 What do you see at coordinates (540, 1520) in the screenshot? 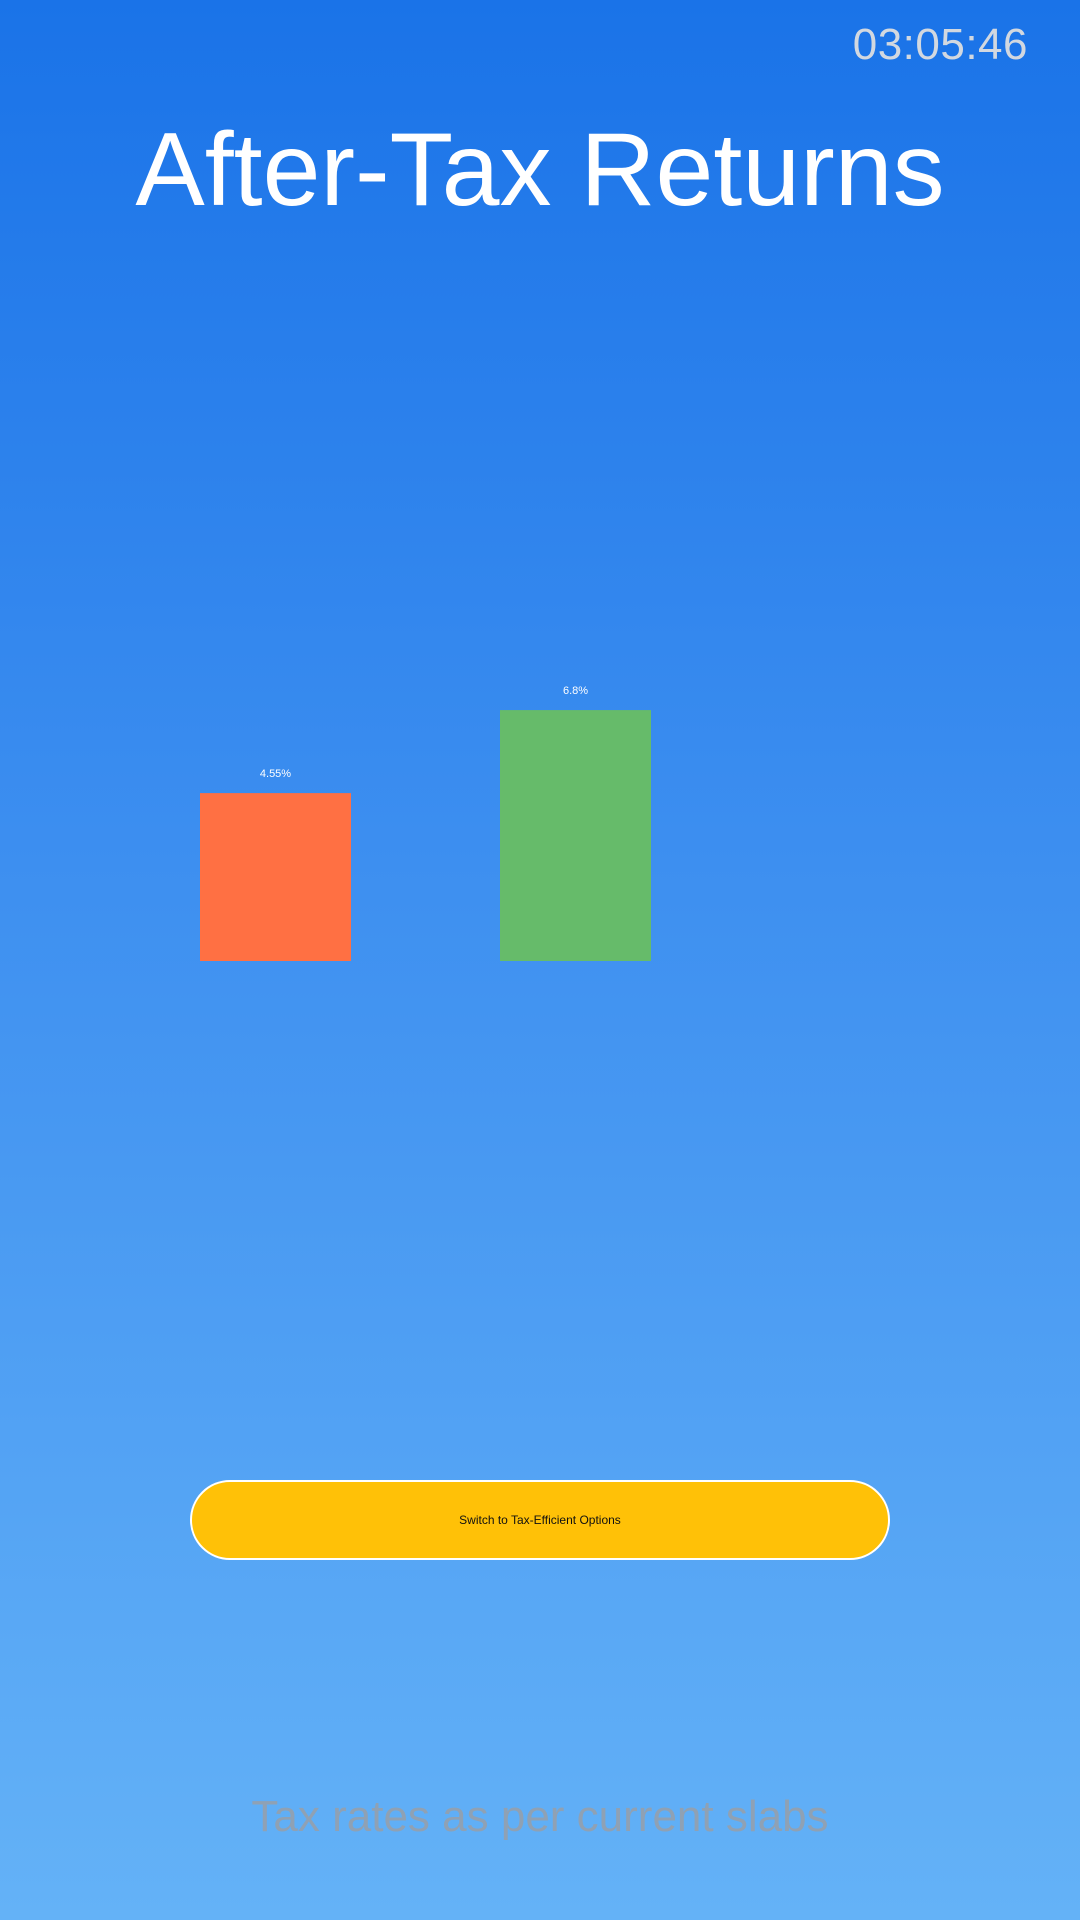
I see `switch-tax-efficient-button: Switch to Tax-Efficient Options` at bounding box center [540, 1520].